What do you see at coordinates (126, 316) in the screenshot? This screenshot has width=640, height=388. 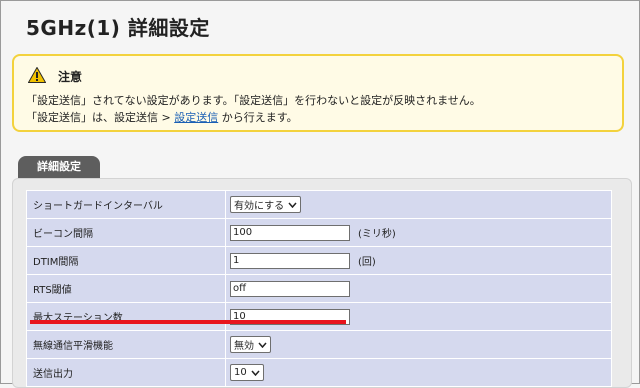 I see `max-stations-label: 最大ステーション数` at bounding box center [126, 316].